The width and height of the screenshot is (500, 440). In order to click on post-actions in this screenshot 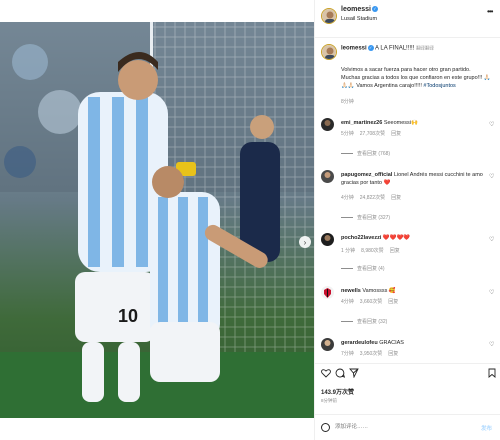, I will do `click(407, 370)`.